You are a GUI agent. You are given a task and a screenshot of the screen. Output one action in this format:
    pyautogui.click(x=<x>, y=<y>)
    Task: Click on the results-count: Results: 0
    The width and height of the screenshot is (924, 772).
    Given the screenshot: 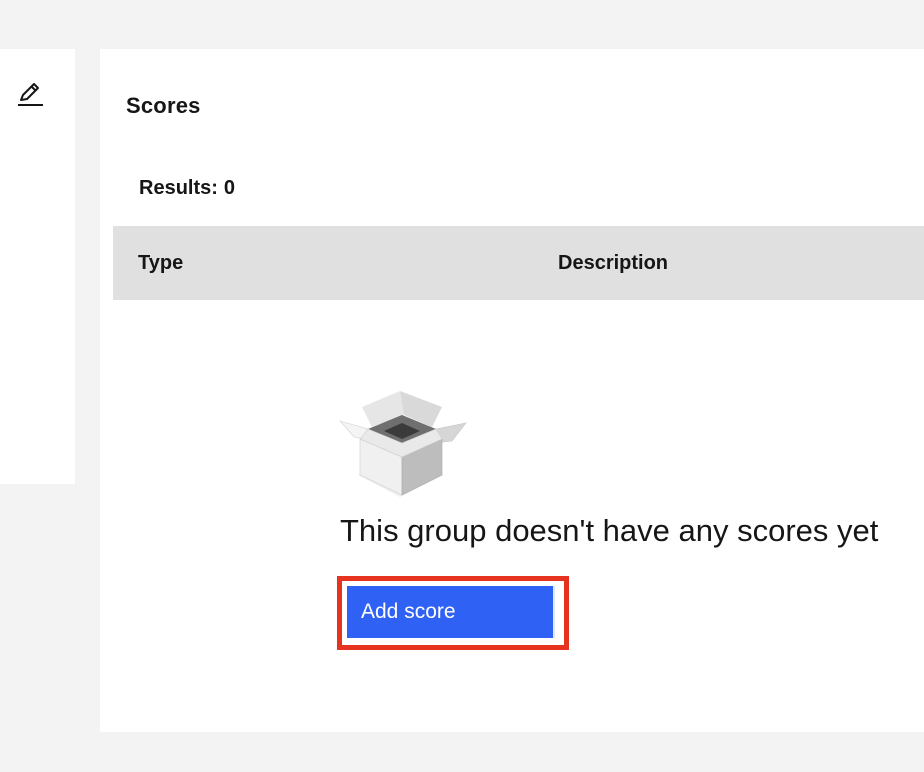 What is the action you would take?
    pyautogui.click(x=187, y=188)
    